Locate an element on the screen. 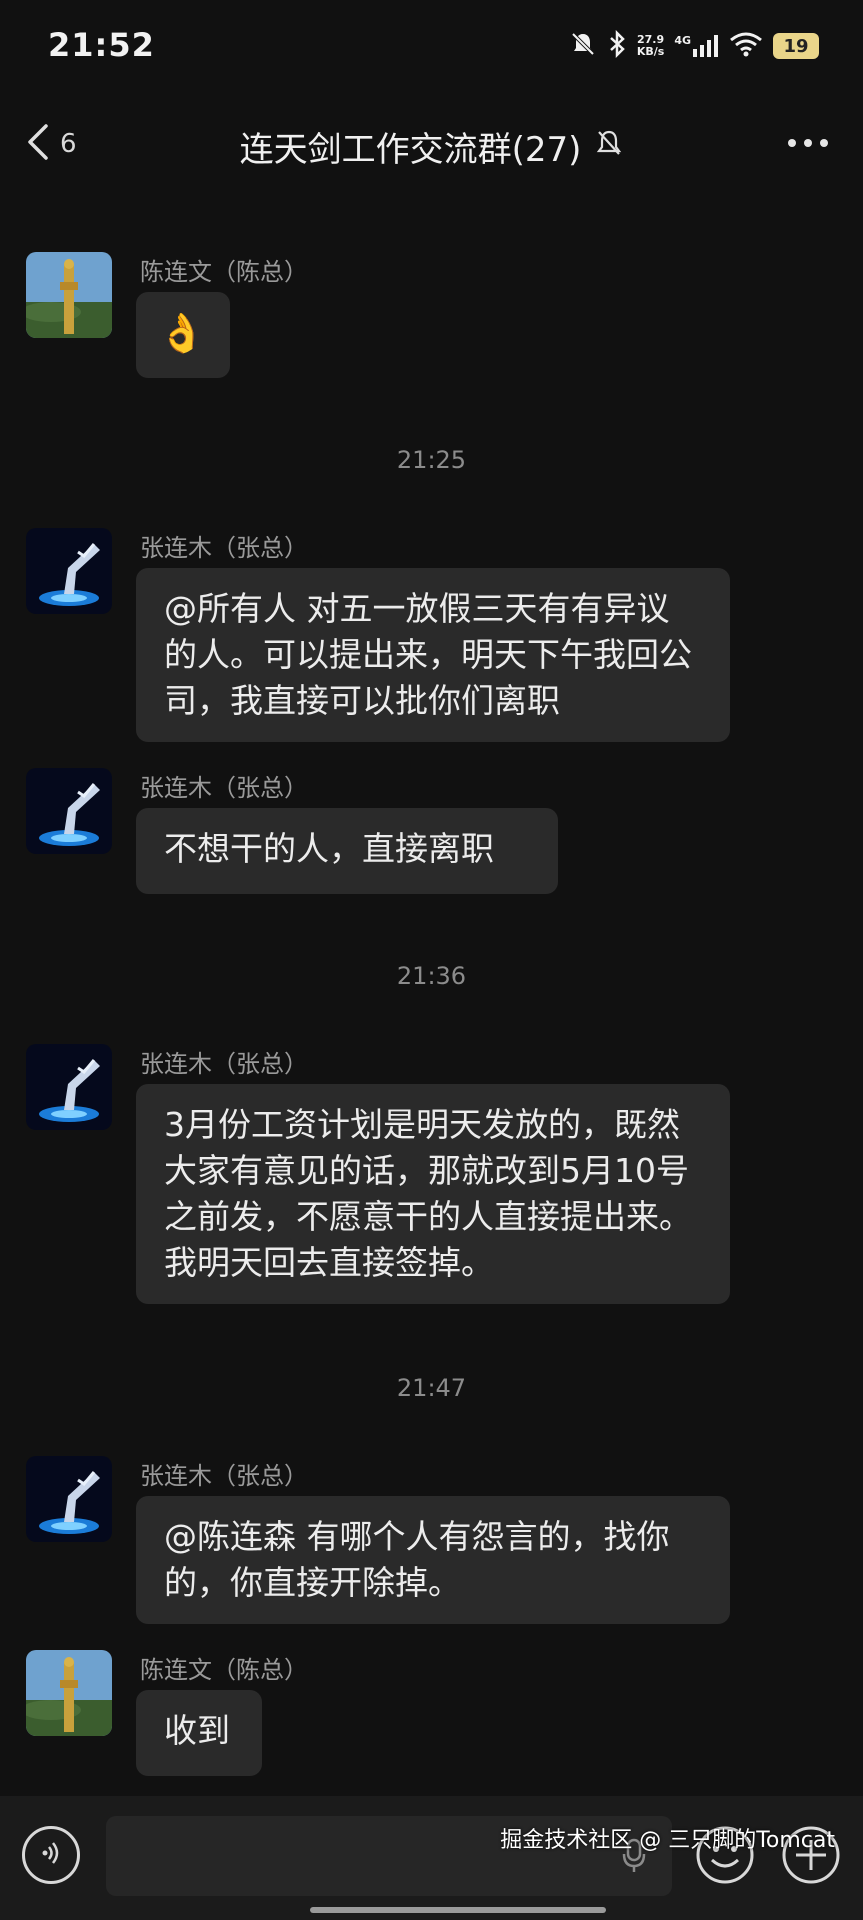 The height and width of the screenshot is (1920, 863). chat-title-container: 连天剑工作交流群(27) is located at coordinates (431, 146).